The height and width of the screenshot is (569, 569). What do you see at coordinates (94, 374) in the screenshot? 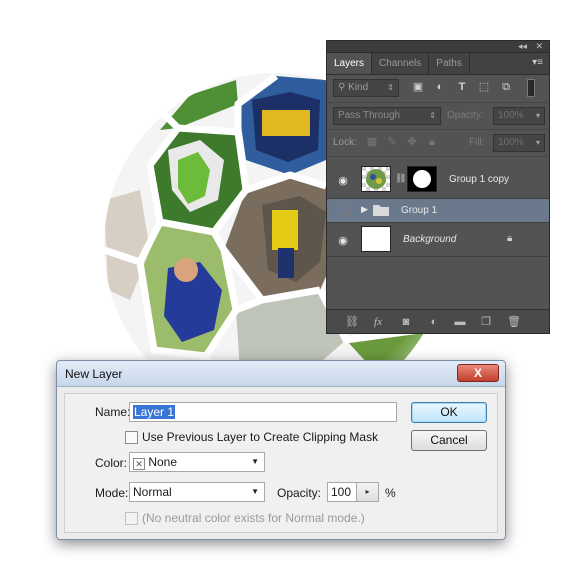
I see `dialog-title: New Layer` at bounding box center [94, 374].